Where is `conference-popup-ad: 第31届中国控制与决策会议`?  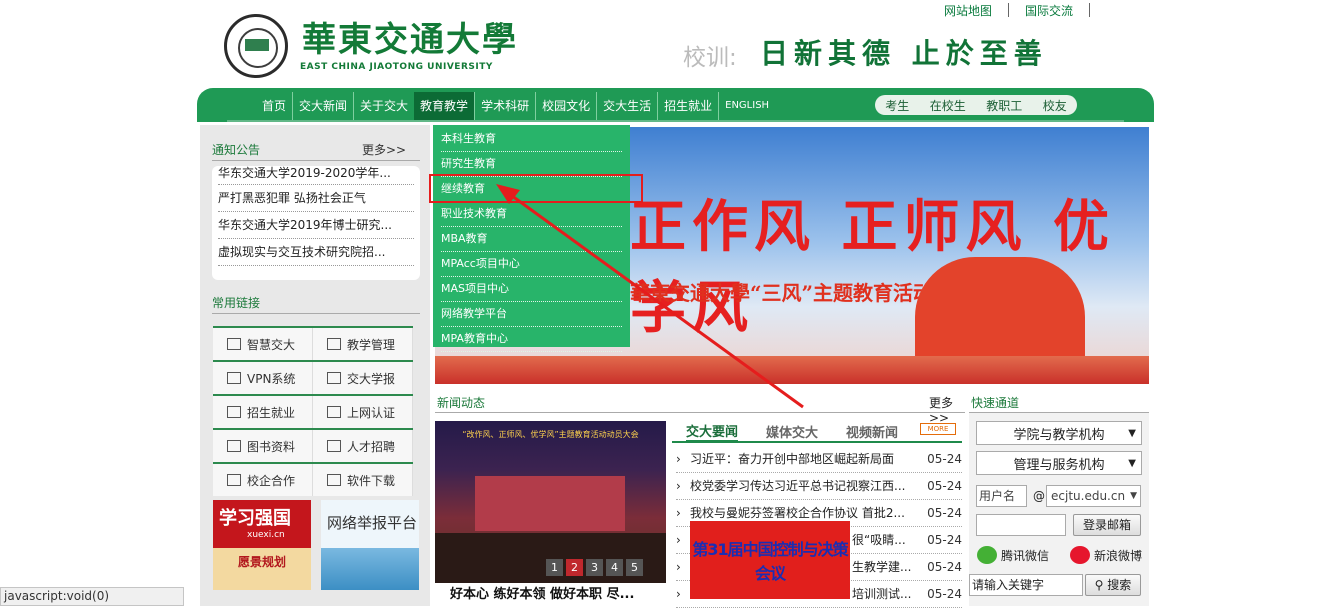 conference-popup-ad: 第31届中国控制与决策会议 is located at coordinates (770, 560).